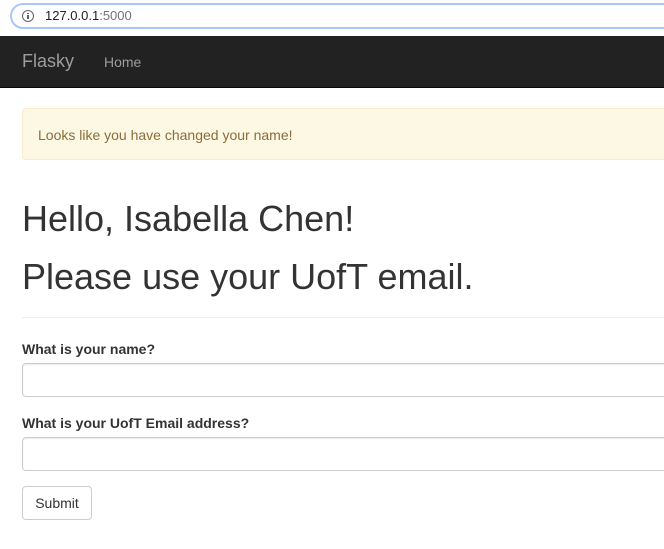  What do you see at coordinates (136, 423) in the screenshot?
I see `email-label: What is your UofT Email address?` at bounding box center [136, 423].